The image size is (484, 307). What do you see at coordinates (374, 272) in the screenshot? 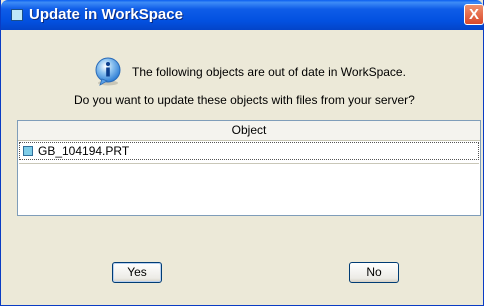
I see `no-button: No` at bounding box center [374, 272].